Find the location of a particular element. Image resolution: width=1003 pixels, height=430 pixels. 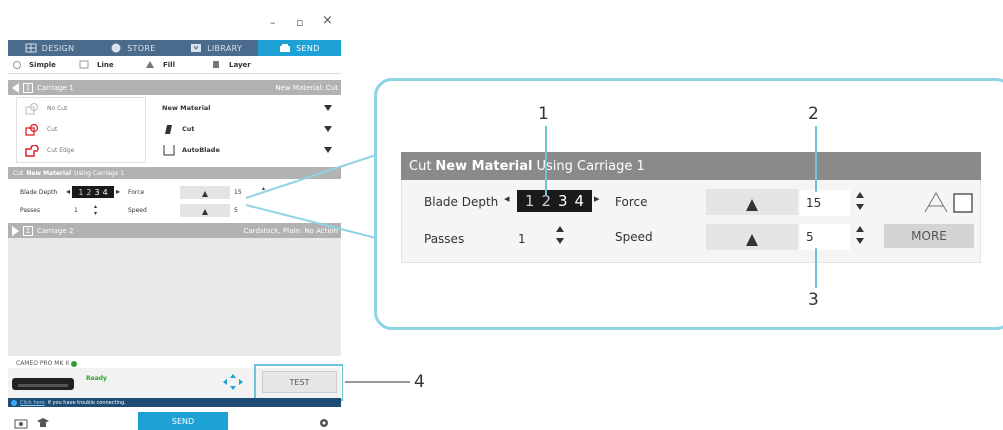

tool-blade-icon is located at coordinates (949, 204).